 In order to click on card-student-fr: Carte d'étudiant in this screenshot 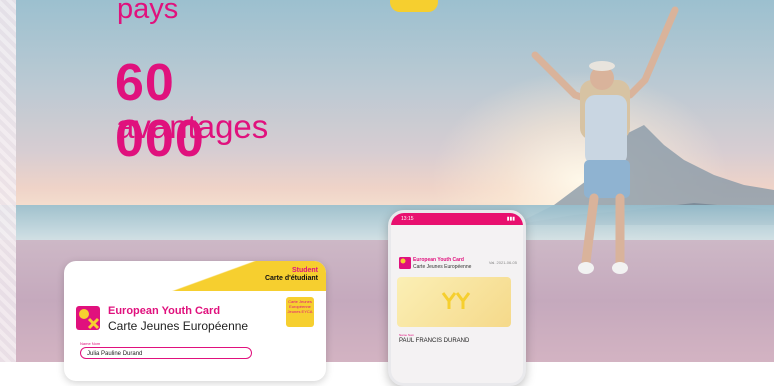, I will do `click(291, 278)`.